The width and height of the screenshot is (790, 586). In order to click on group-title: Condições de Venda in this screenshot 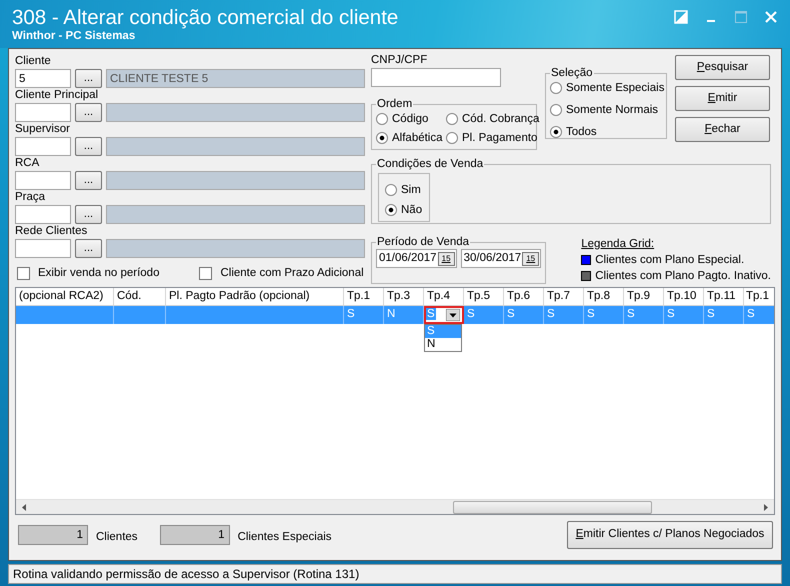, I will do `click(430, 164)`.